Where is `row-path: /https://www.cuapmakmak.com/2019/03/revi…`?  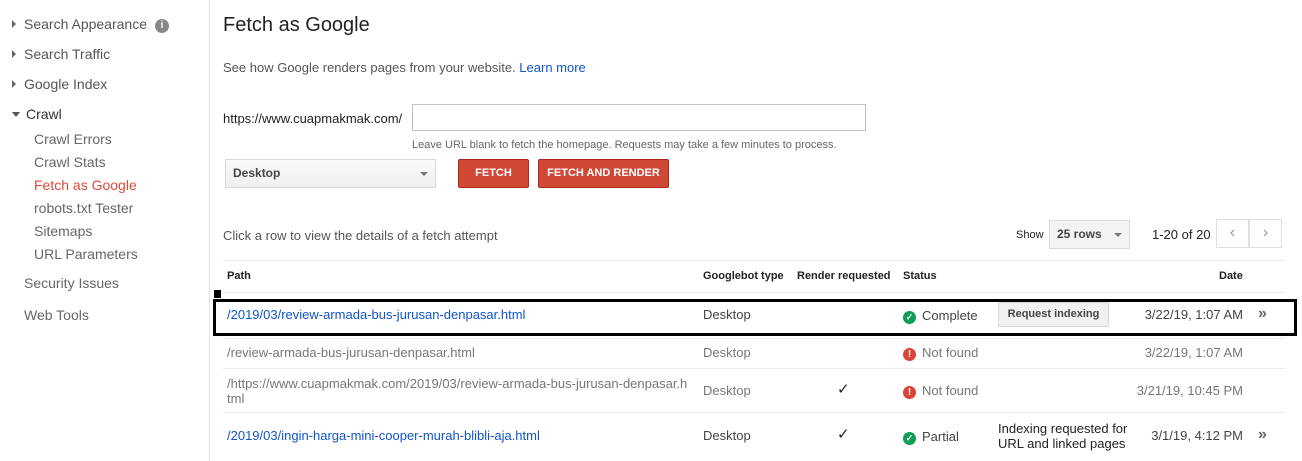 row-path: /https://www.cuapmakmak.com/2019/03/revi… is located at coordinates (457, 391).